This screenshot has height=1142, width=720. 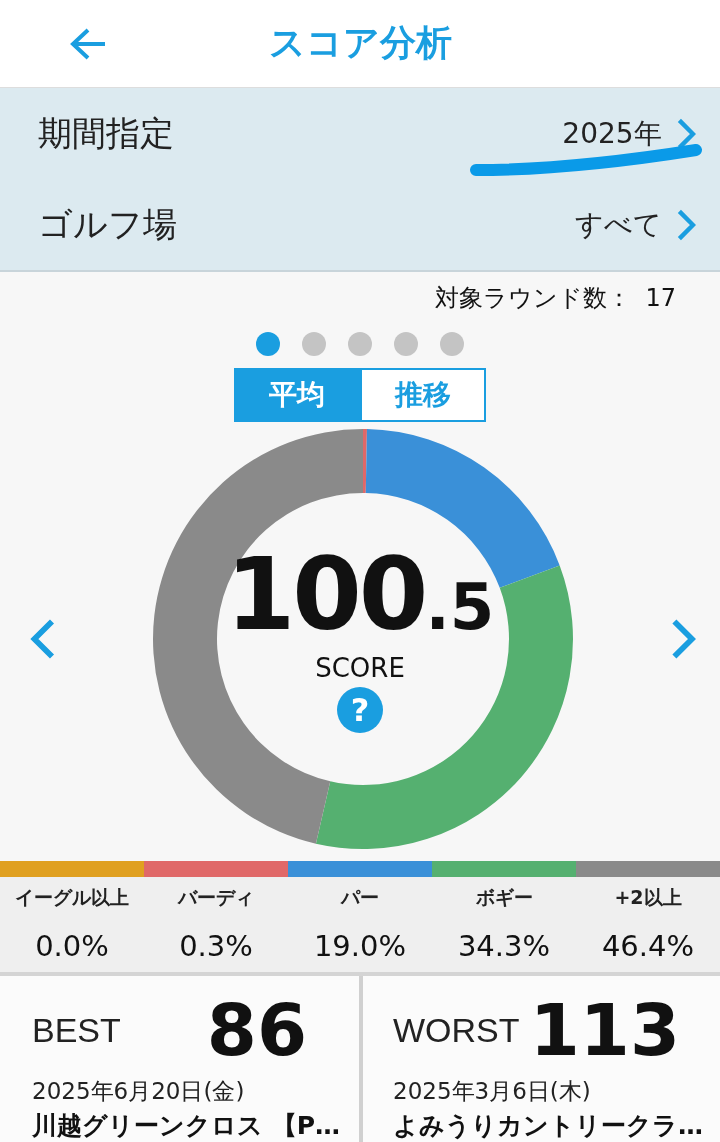 What do you see at coordinates (604, 1030) in the screenshot?
I see `record-score: 113` at bounding box center [604, 1030].